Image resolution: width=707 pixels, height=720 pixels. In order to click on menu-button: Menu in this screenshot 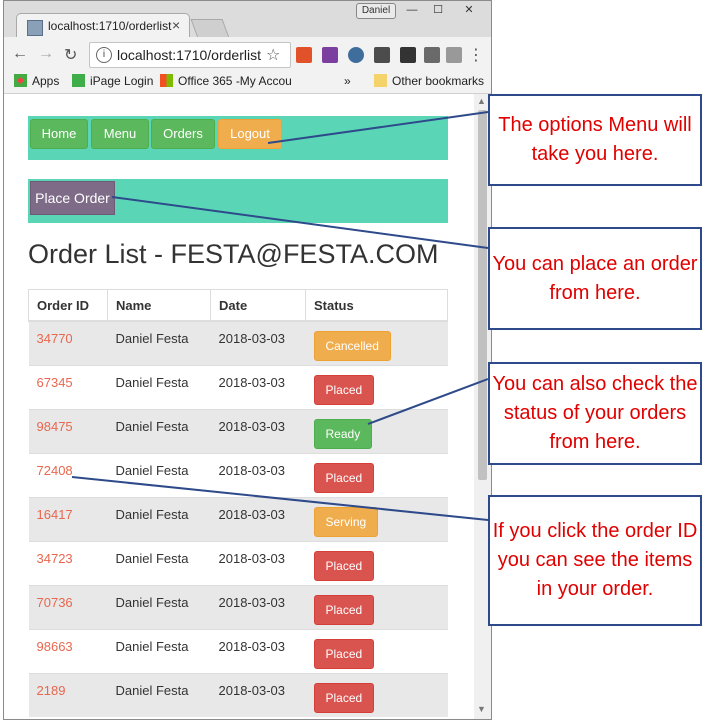, I will do `click(120, 134)`.